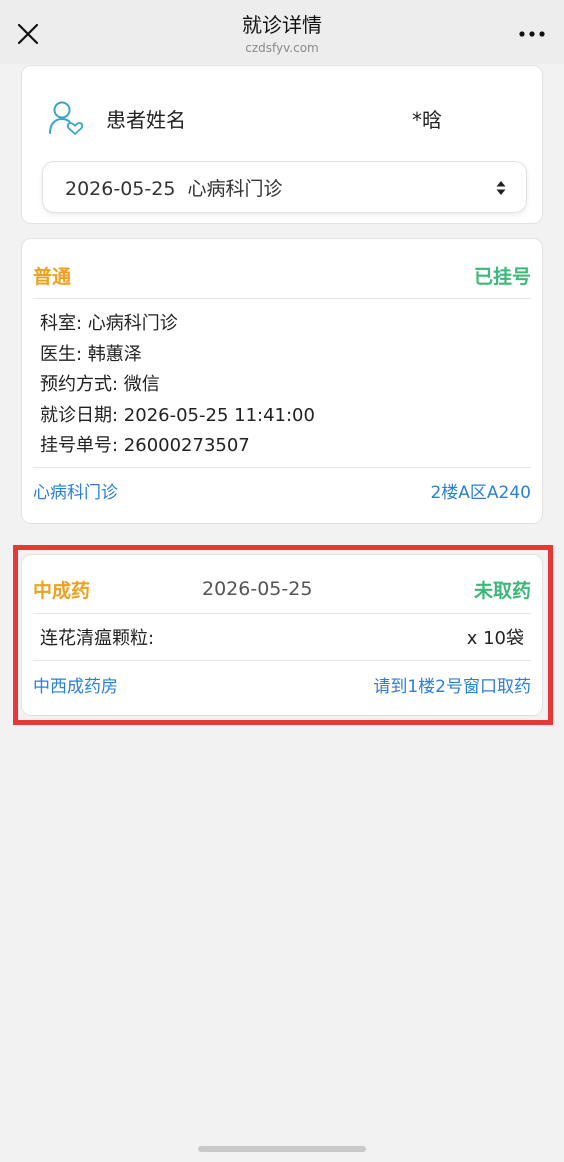 This screenshot has width=564, height=1162. I want to click on detail-visit-date: 就诊日期: 2026-05-25 11:41:00, so click(177, 415).